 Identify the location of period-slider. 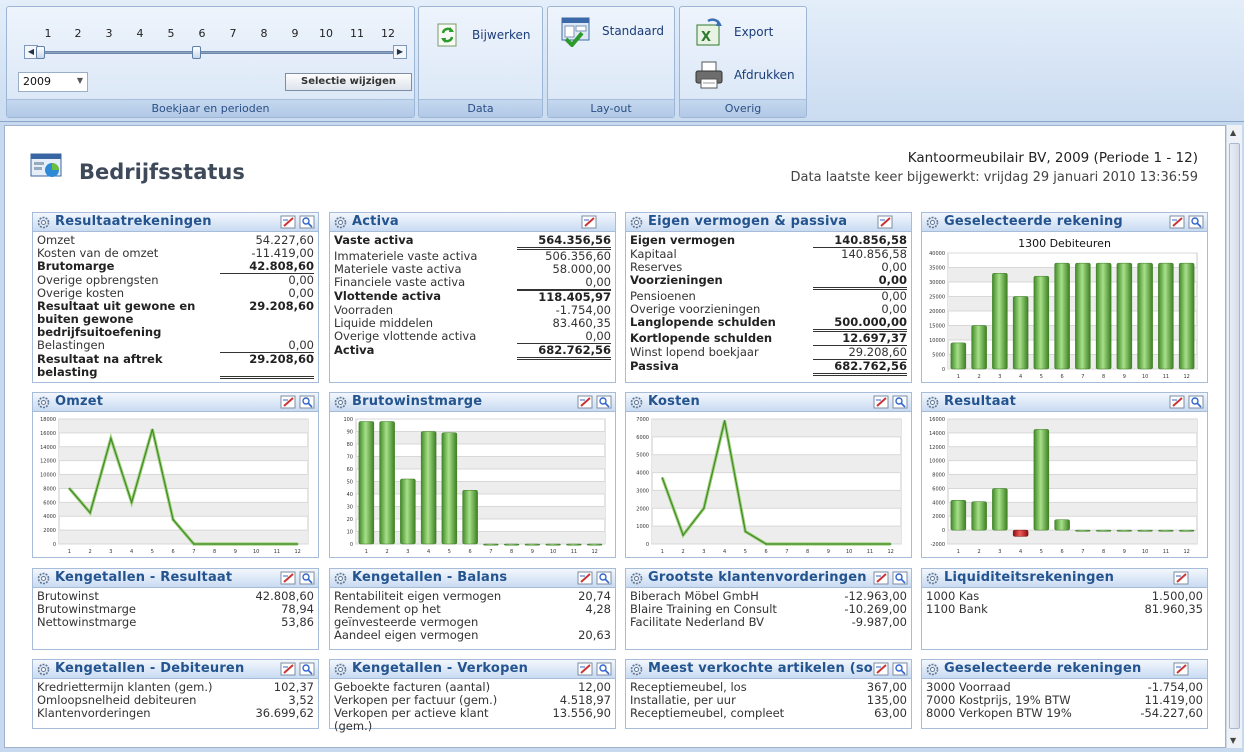
(217, 52).